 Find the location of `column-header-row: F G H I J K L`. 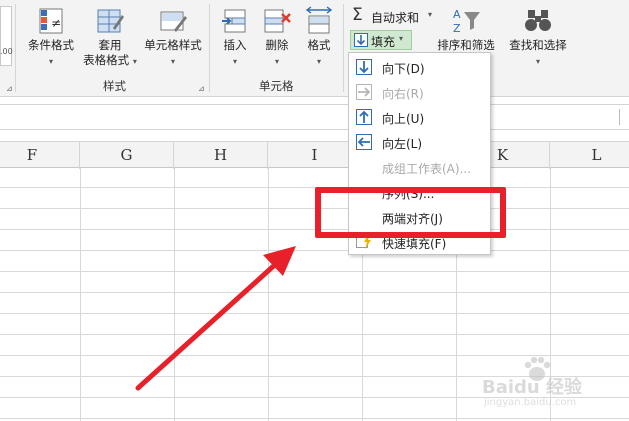

column-header-row: F G H I J K L is located at coordinates (314, 155).